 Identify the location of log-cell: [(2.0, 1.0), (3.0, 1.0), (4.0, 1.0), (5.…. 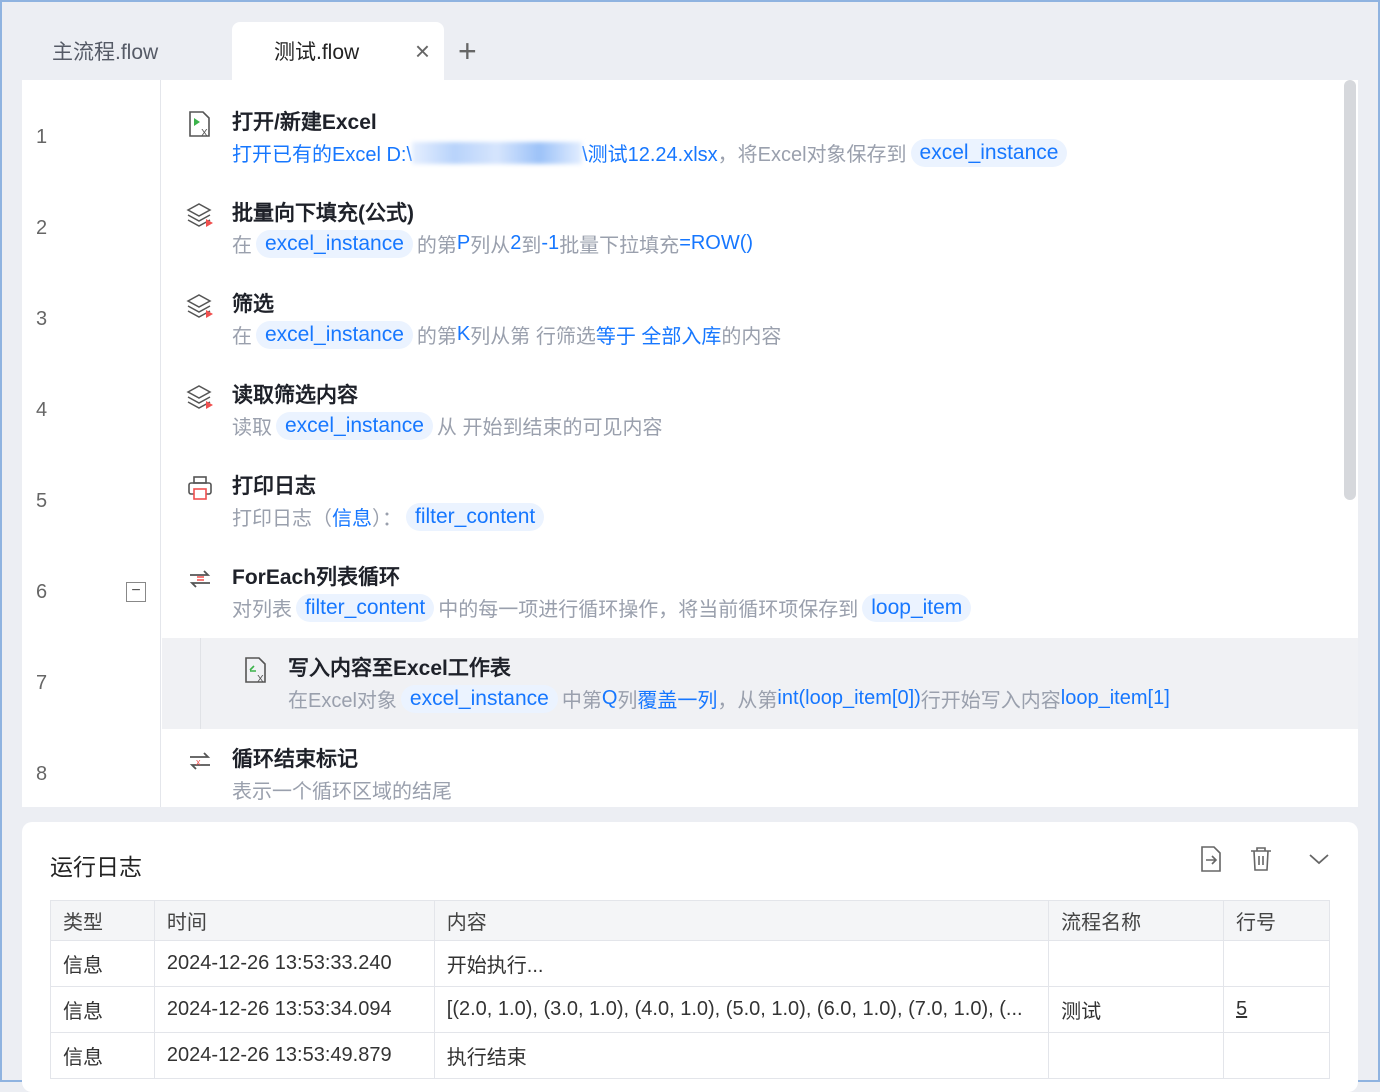
(741, 1009).